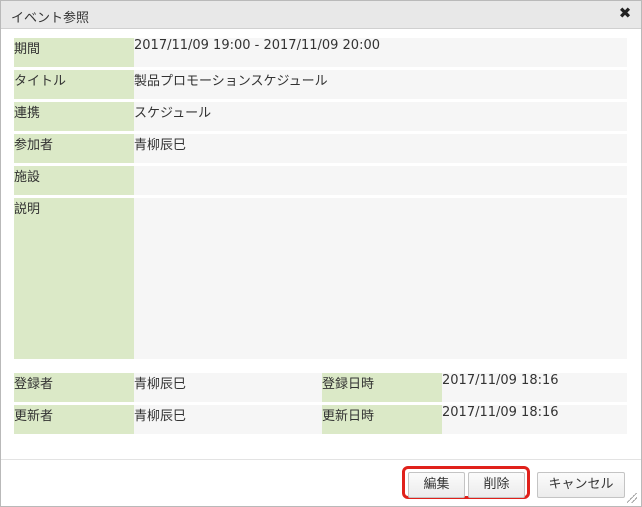 This screenshot has width=642, height=507. Describe the element at coordinates (74, 148) in the screenshot. I see `field-label-participants: 参加者` at that location.